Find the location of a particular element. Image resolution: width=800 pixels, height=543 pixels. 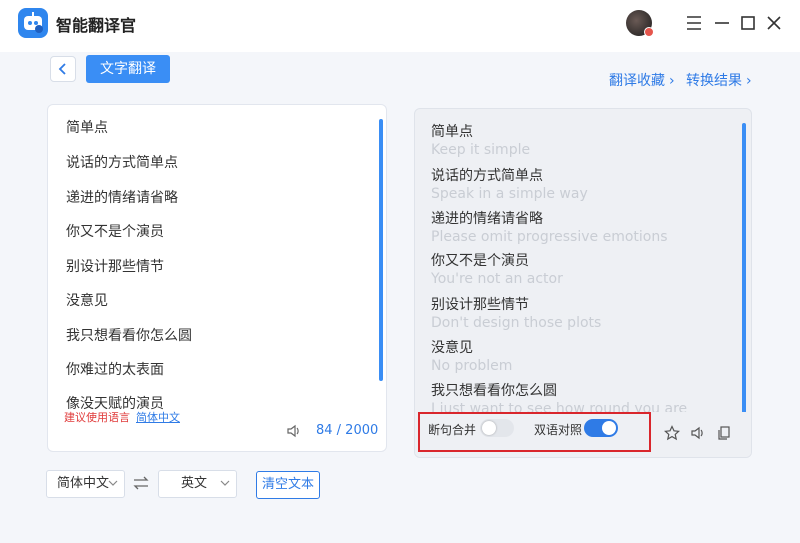

char-count: 84 / 2000 is located at coordinates (347, 430).